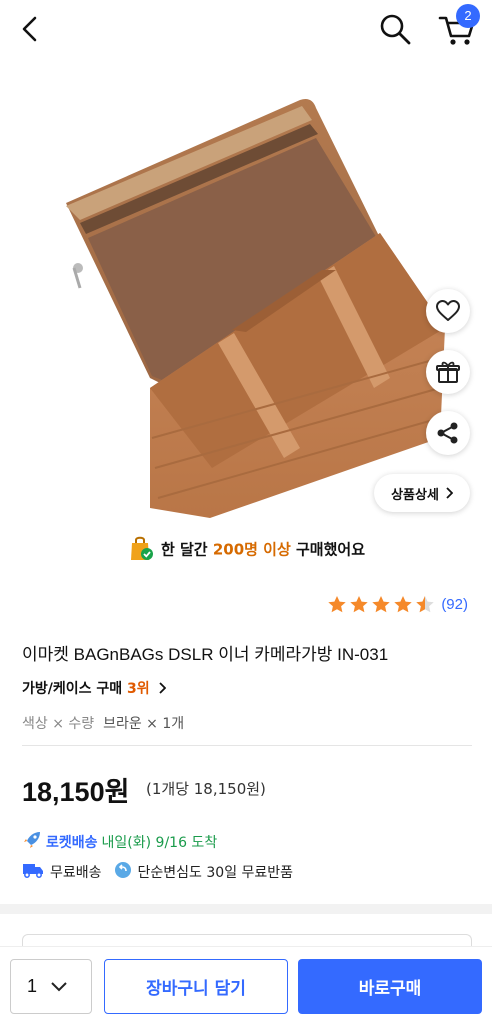  I want to click on quantity-select: 1, so click(51, 986).